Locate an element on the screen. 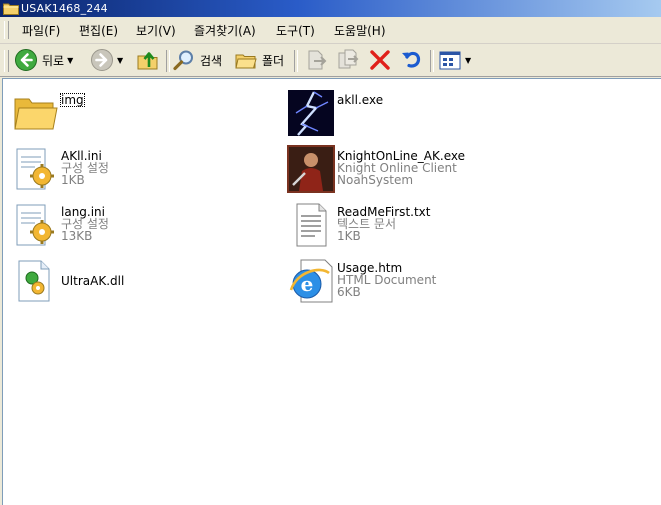 This screenshot has width=661, height=505. up-folder-icon is located at coordinates (147, 61).